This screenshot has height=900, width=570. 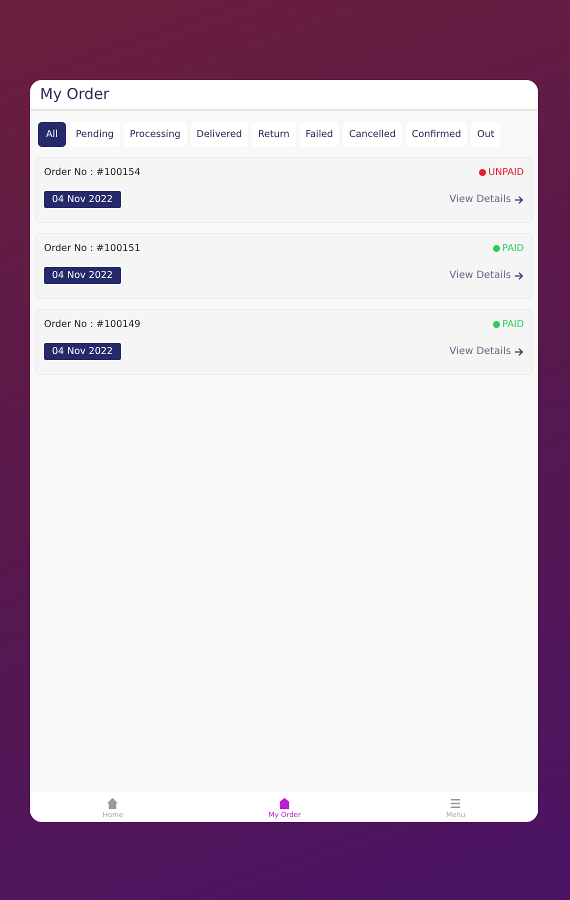 I want to click on filter-tab: All, so click(x=52, y=134).